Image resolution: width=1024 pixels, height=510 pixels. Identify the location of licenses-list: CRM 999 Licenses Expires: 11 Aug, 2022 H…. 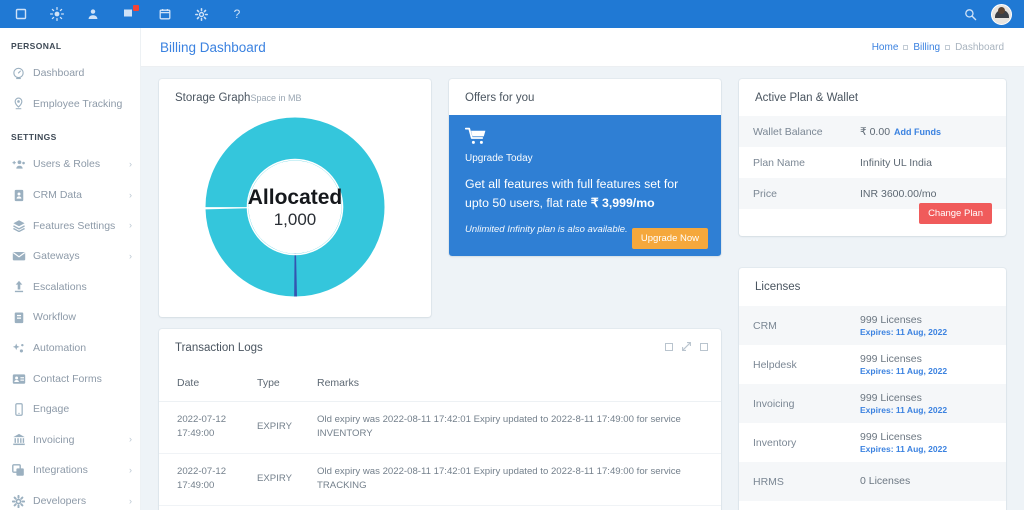
(872, 403).